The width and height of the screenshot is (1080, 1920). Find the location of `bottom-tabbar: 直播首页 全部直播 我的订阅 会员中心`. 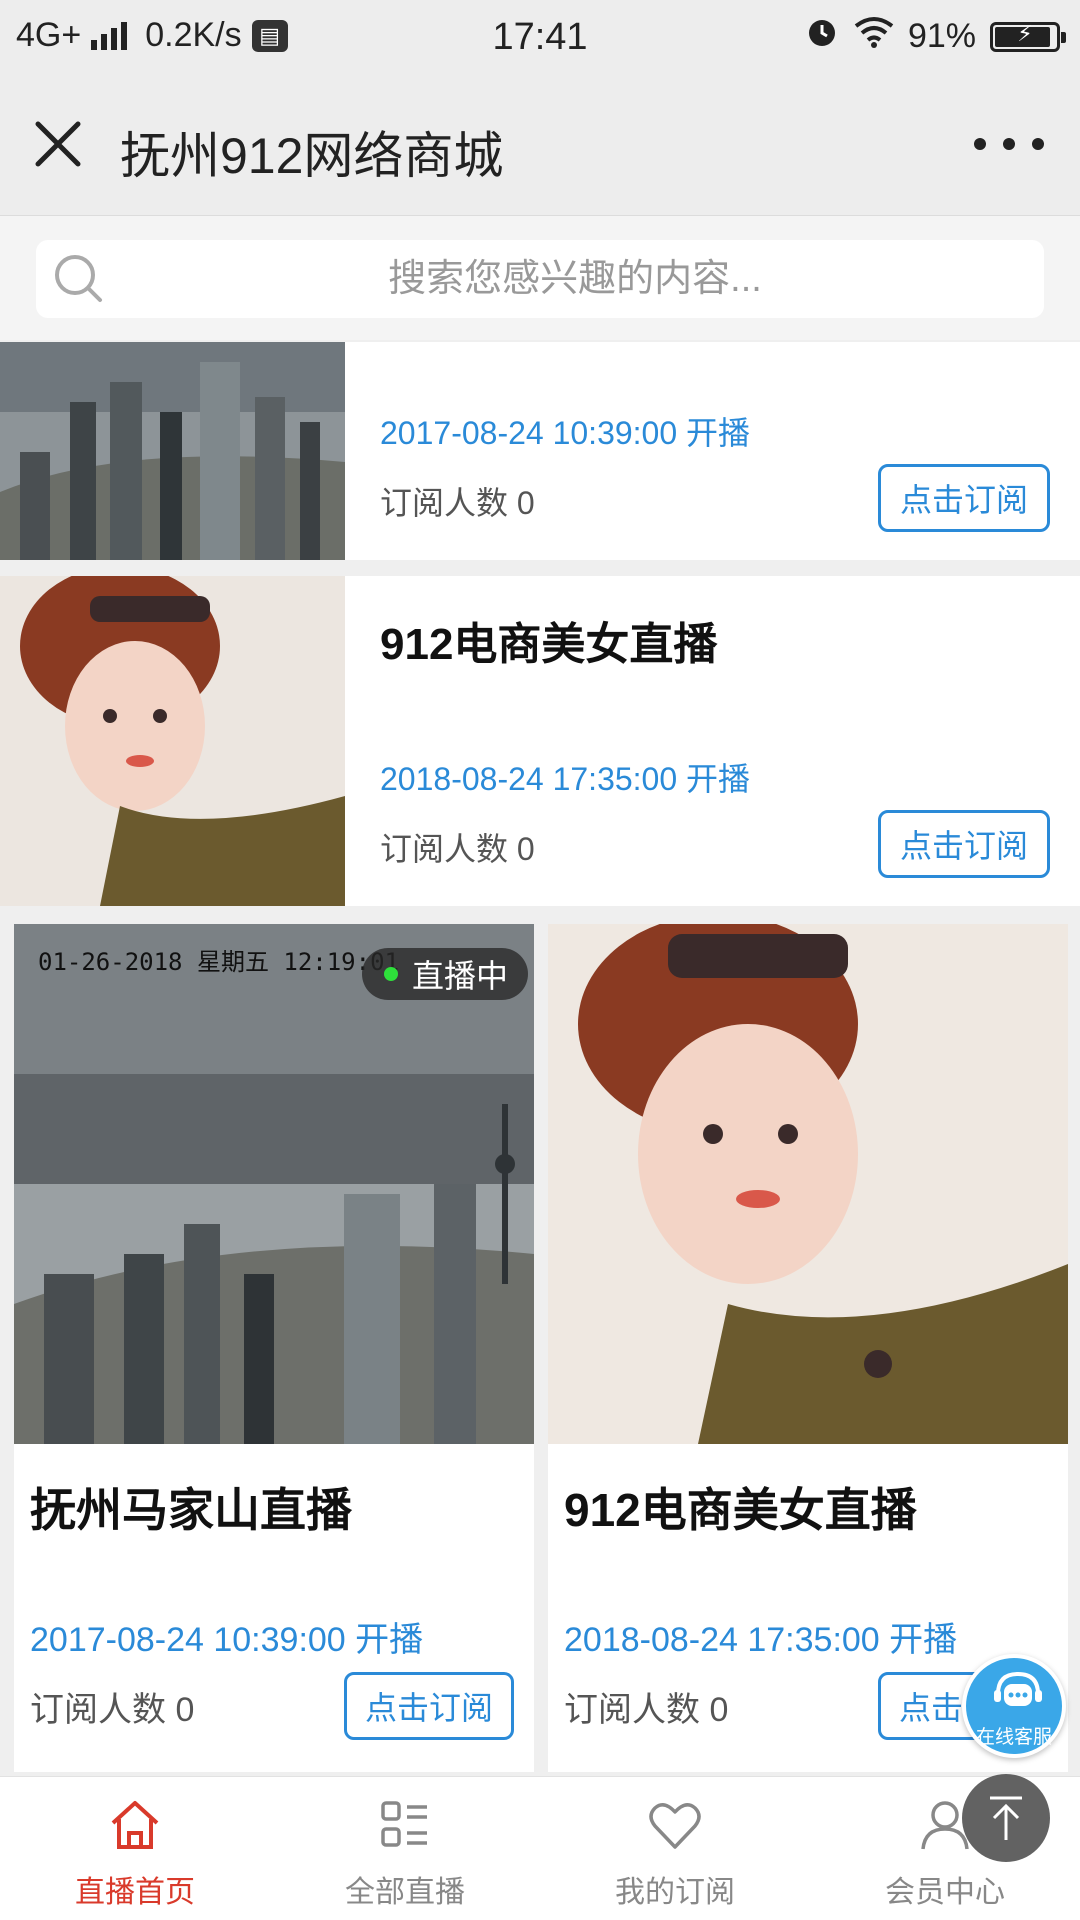

bottom-tabbar: 直播首页 全部直播 我的订阅 会员中心 is located at coordinates (540, 1848).